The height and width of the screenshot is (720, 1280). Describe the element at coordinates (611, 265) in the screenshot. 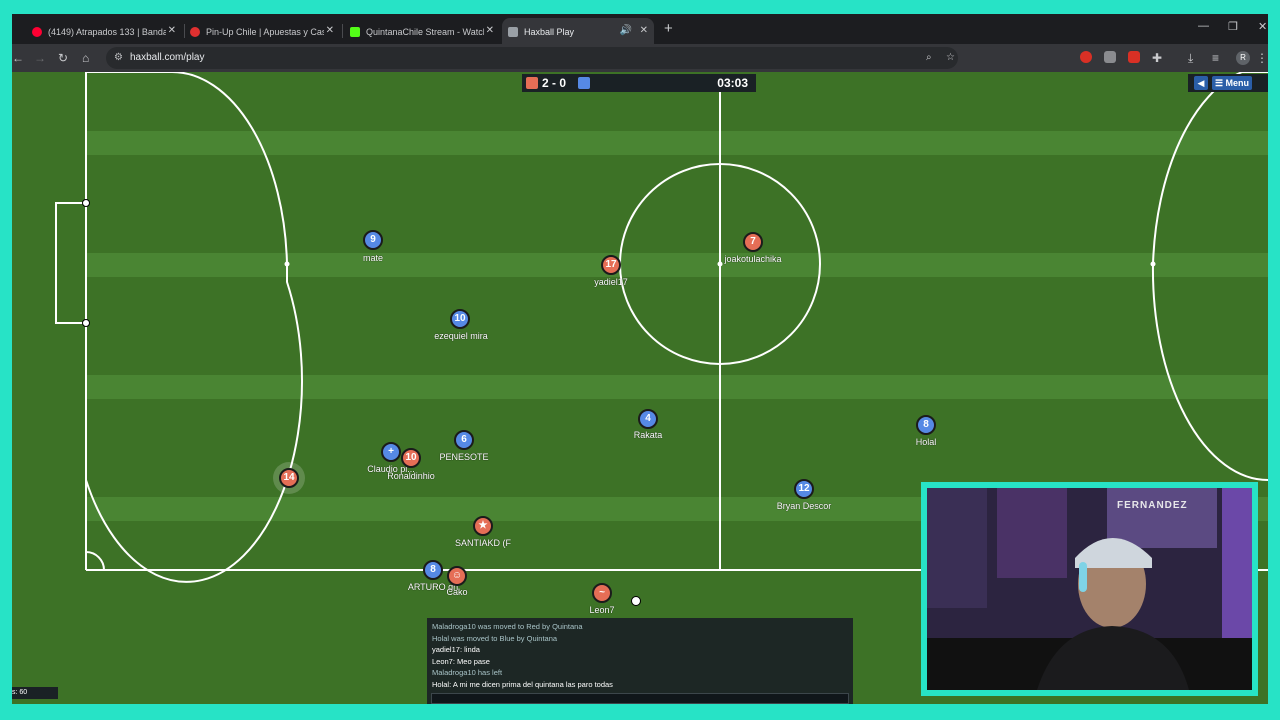

I see `player-avatar: 17` at that location.